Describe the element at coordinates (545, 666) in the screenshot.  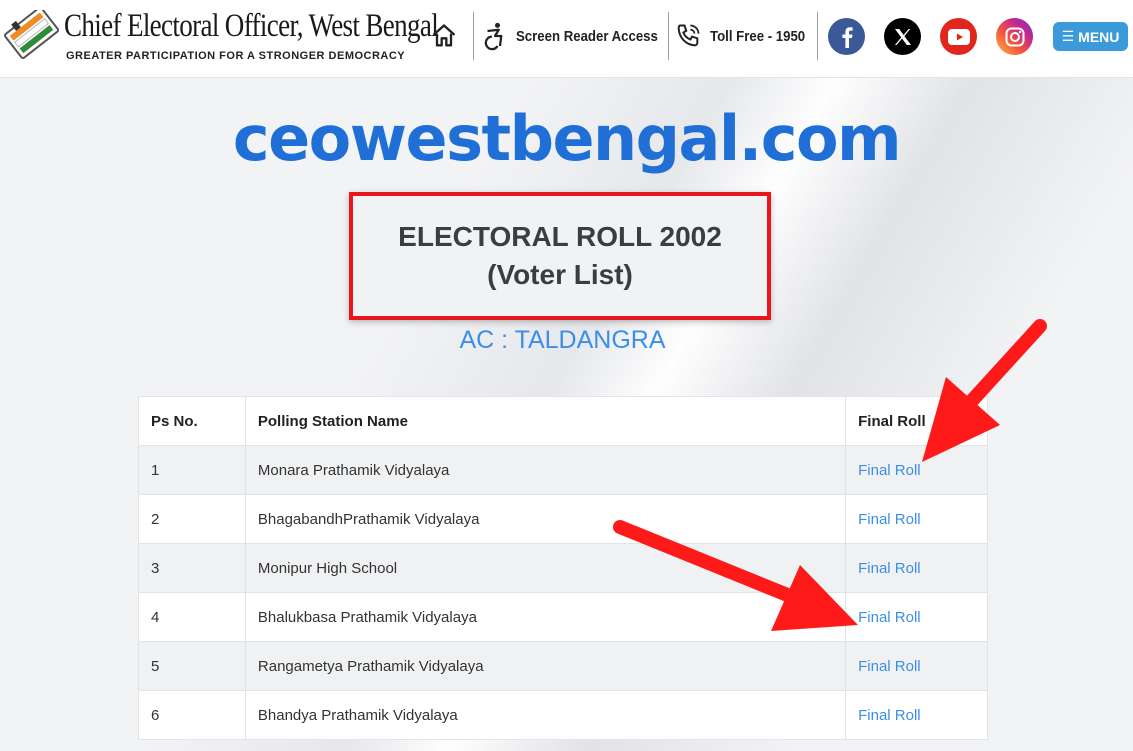
I see `station-name: Rangametya Prathamik Vidyalaya` at that location.